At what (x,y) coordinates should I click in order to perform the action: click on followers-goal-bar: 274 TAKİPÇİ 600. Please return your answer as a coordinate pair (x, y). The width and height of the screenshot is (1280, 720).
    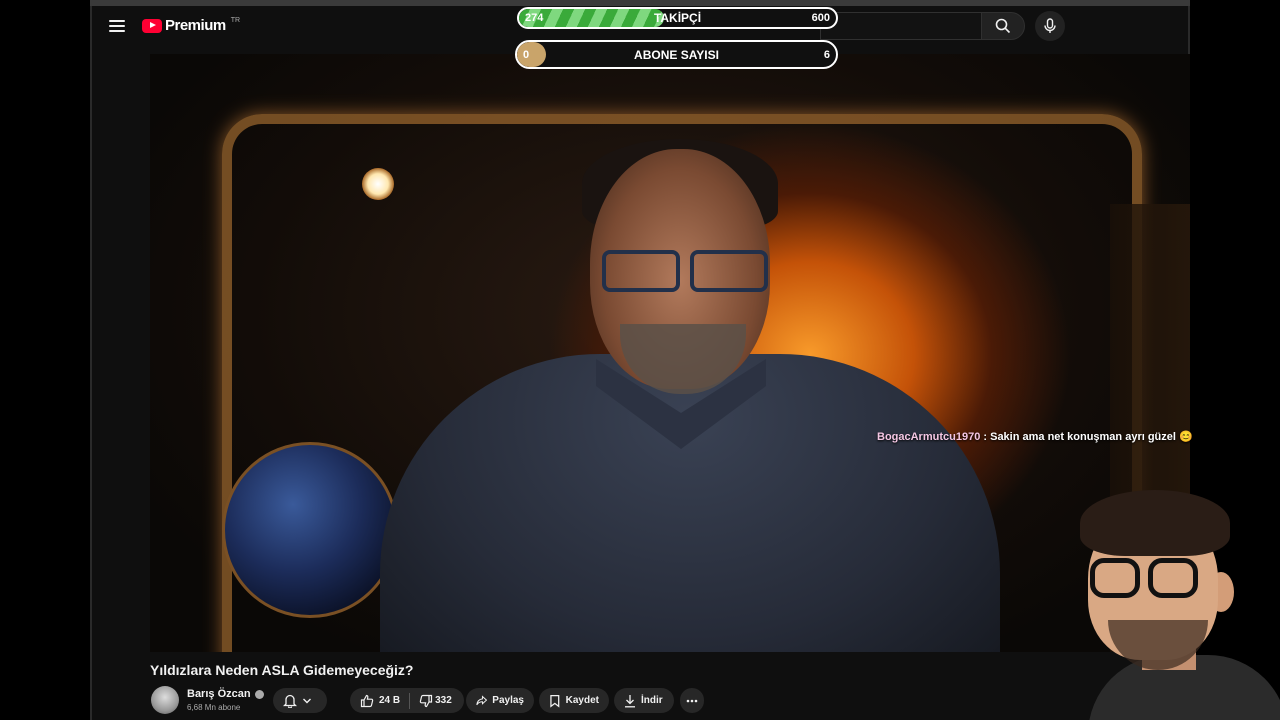
    Looking at the image, I should click on (677, 18).